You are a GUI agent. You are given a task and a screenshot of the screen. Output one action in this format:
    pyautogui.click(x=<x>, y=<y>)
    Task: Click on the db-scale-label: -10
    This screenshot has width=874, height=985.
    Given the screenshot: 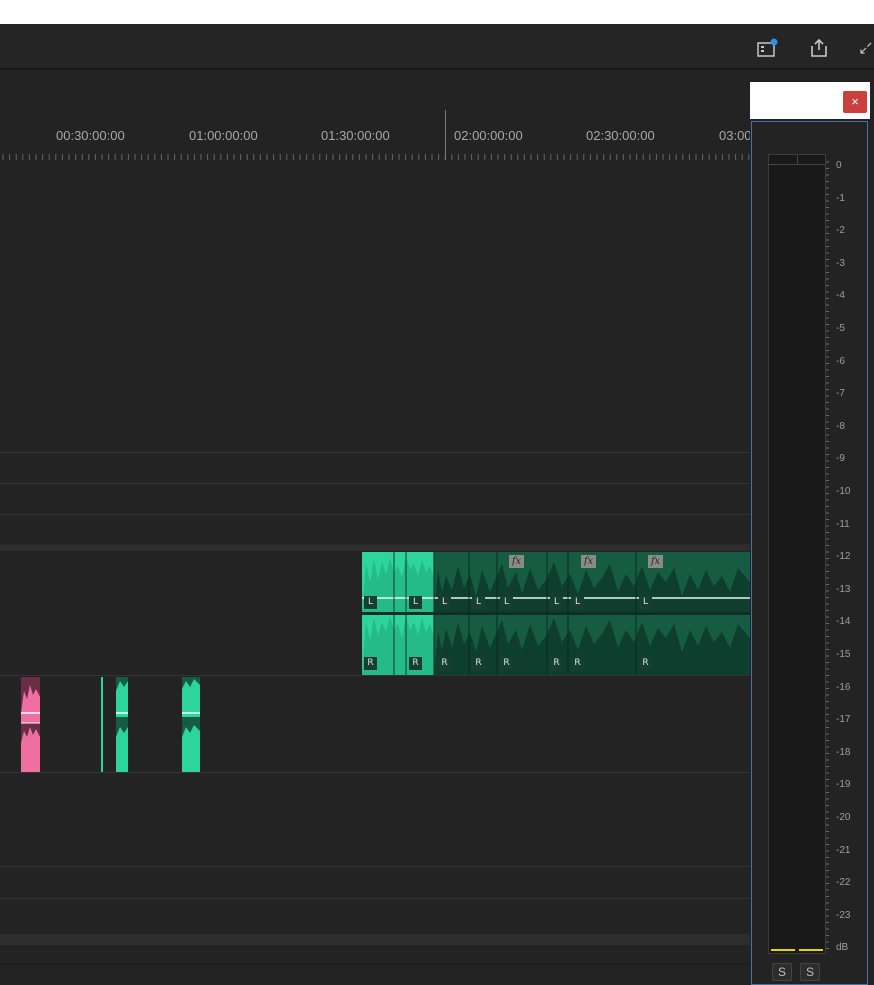 What is the action you would take?
    pyautogui.click(x=843, y=491)
    